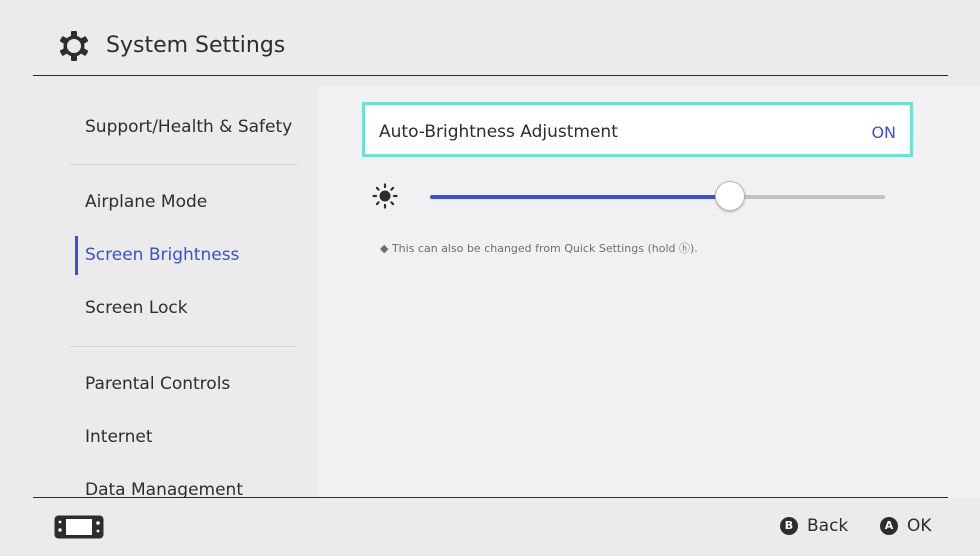 The width and height of the screenshot is (980, 556). Describe the element at coordinates (906, 526) in the screenshot. I see `ok-button: A OK` at that location.